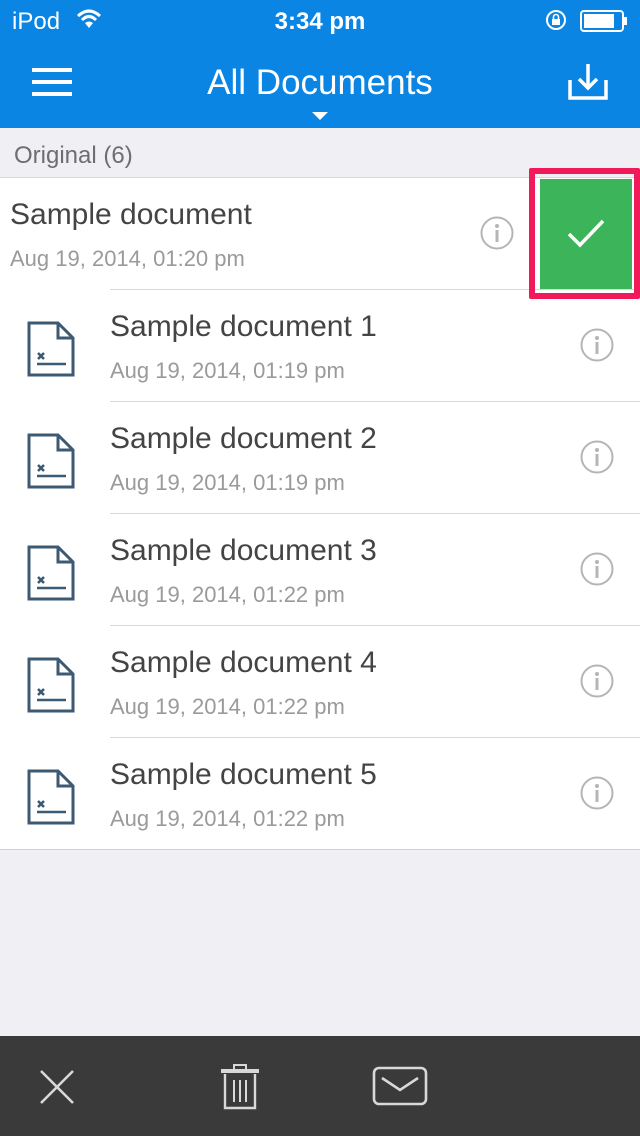 The image size is (640, 1136). What do you see at coordinates (320, 682) in the screenshot?
I see `document-row: Sample document 4 Aug 19, 2014, 01:22 pm` at bounding box center [320, 682].